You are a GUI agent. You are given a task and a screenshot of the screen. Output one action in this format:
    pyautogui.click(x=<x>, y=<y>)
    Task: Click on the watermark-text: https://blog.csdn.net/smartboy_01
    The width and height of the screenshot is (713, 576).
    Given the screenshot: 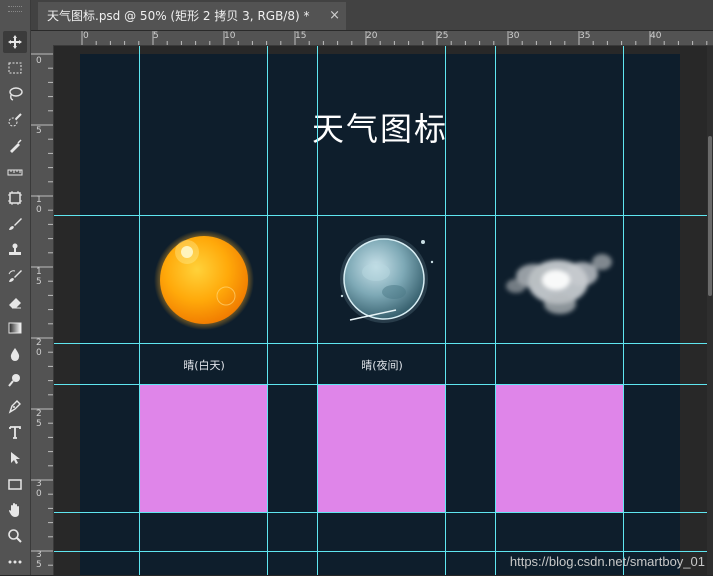 What is the action you would take?
    pyautogui.click(x=607, y=561)
    